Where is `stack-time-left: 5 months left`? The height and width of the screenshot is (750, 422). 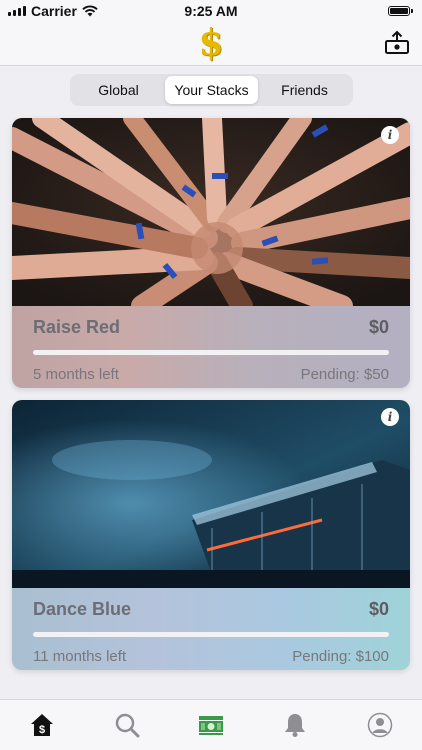
stack-time-left: 5 months left is located at coordinates (76, 374).